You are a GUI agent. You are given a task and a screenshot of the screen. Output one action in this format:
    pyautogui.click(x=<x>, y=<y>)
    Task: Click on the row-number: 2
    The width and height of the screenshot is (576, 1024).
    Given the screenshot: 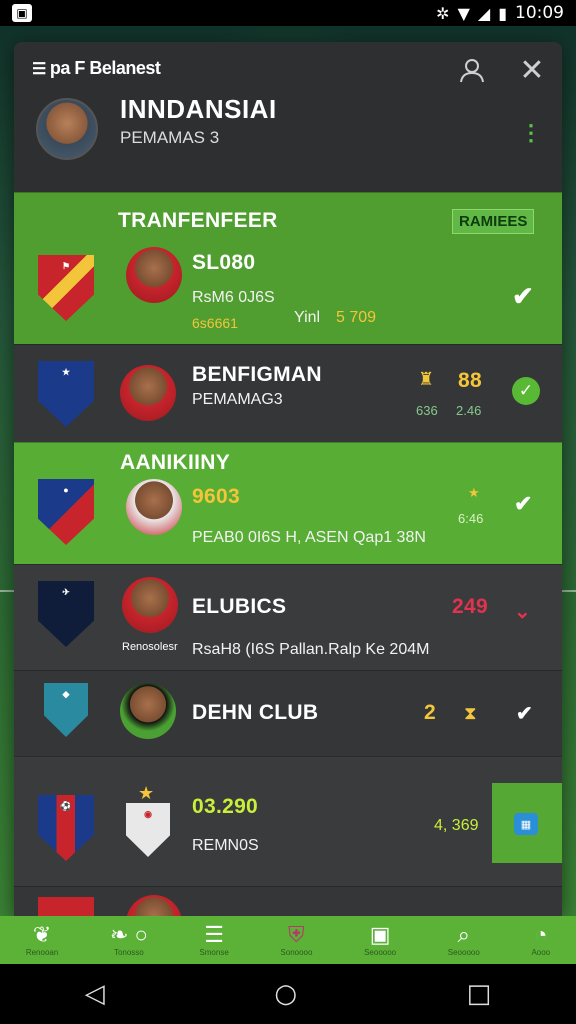 What is the action you would take?
    pyautogui.click(x=430, y=712)
    